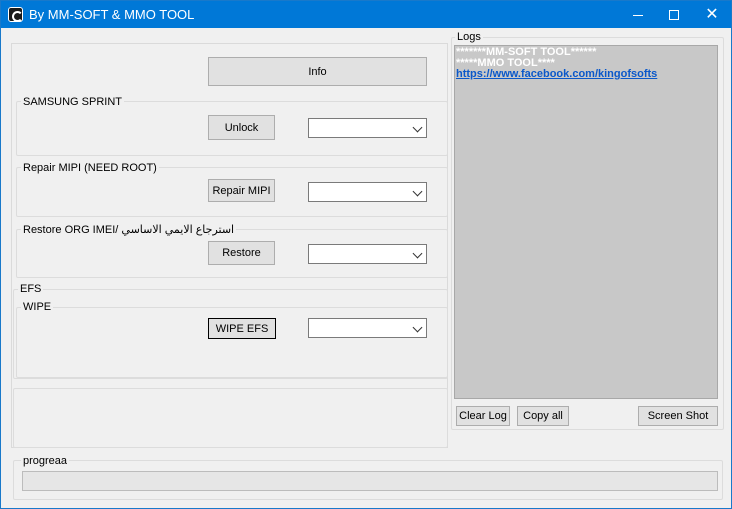 This screenshot has height=509, width=732. Describe the element at coordinates (230, 418) in the screenshot. I see `bottom-empty-group` at that location.